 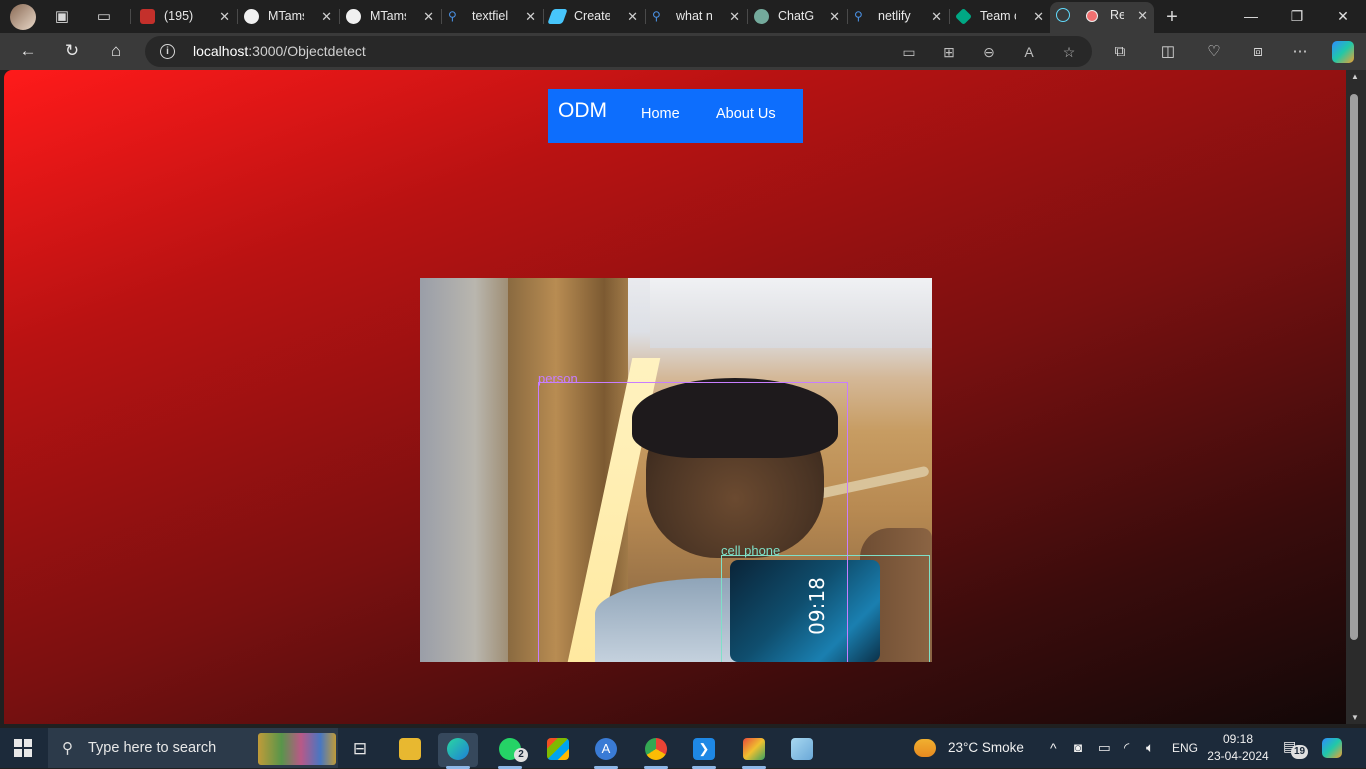 What do you see at coordinates (1053, 748) in the screenshot?
I see `show-hidden-icons-icon: ^` at bounding box center [1053, 748].